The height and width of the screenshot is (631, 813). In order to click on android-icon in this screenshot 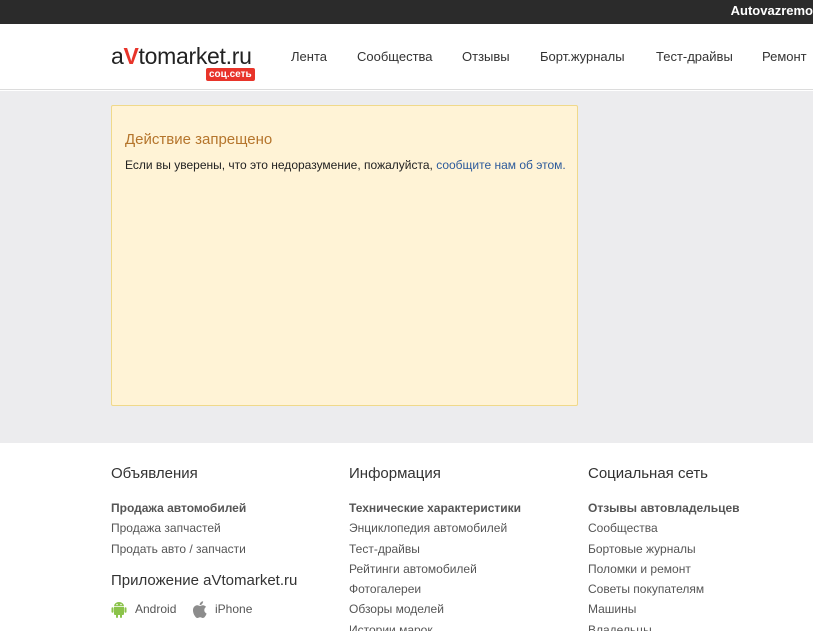, I will do `click(119, 609)`.